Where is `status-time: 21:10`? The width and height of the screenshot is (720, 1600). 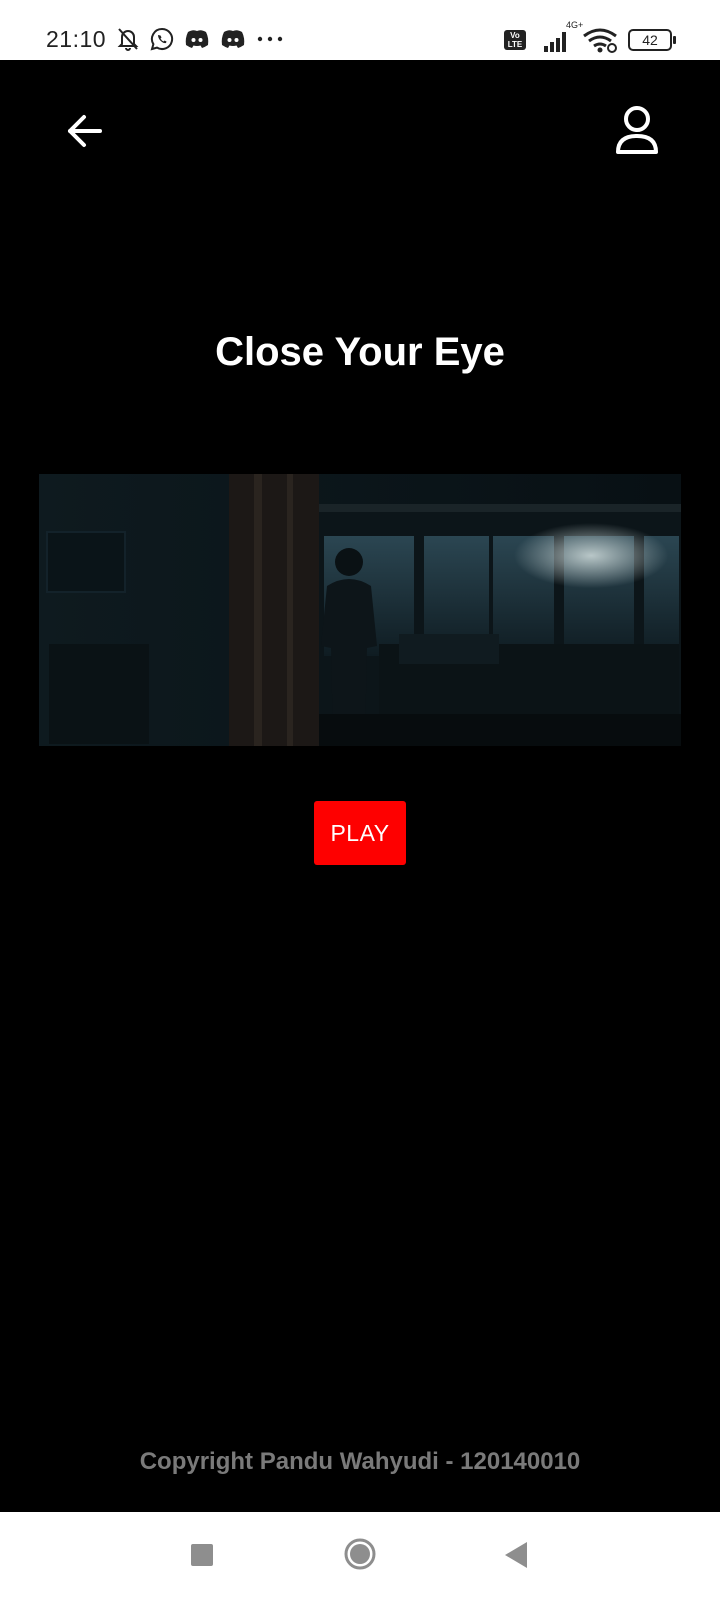 status-time: 21:10 is located at coordinates (76, 38).